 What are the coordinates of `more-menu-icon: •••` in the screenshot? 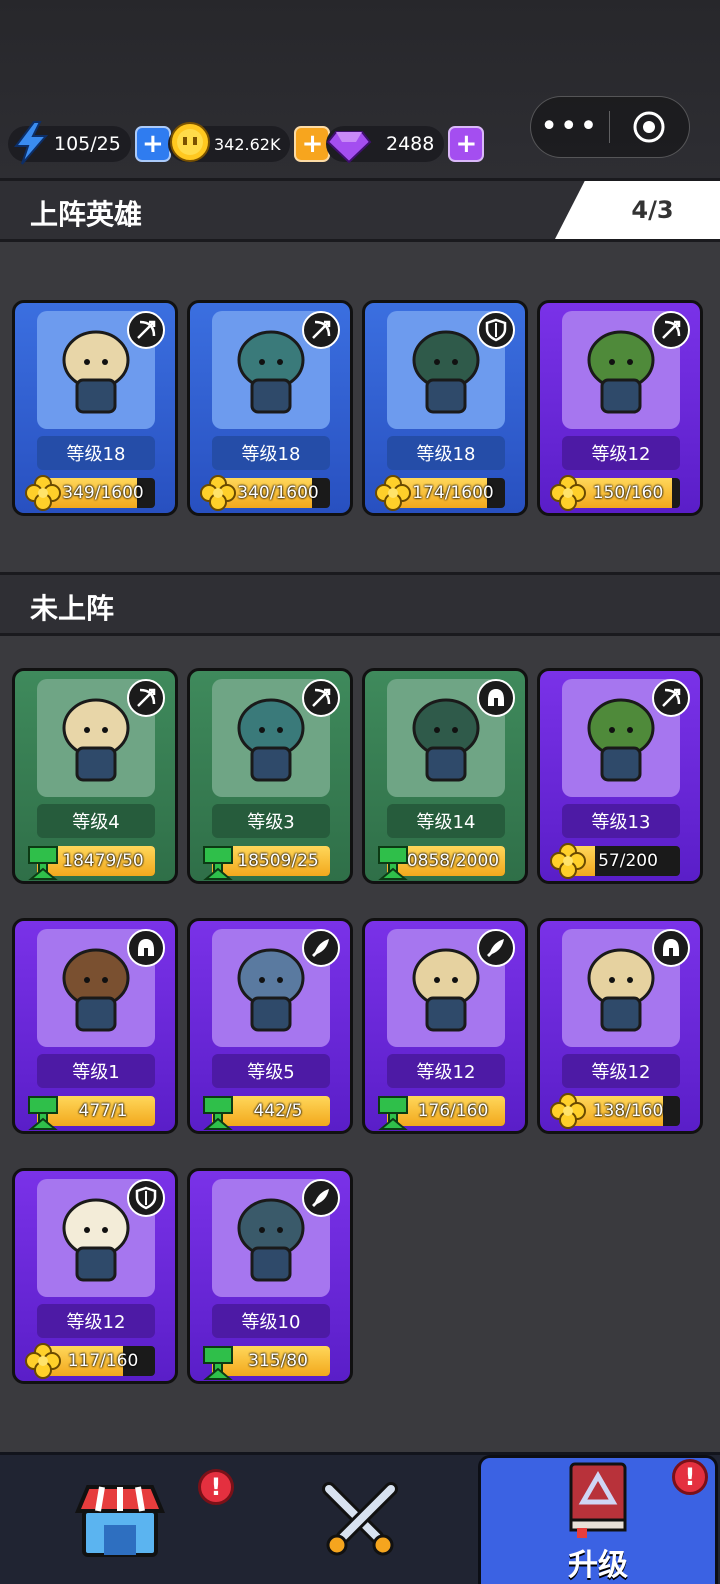 It's located at (570, 127).